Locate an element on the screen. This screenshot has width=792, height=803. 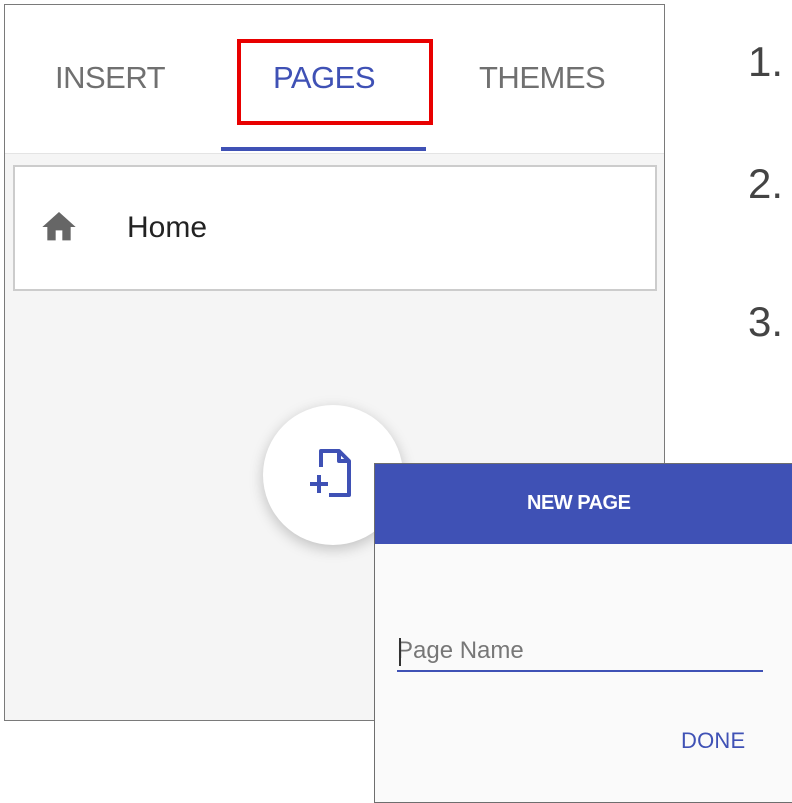
dialog-header: NEW PAGE is located at coordinates (583, 504).